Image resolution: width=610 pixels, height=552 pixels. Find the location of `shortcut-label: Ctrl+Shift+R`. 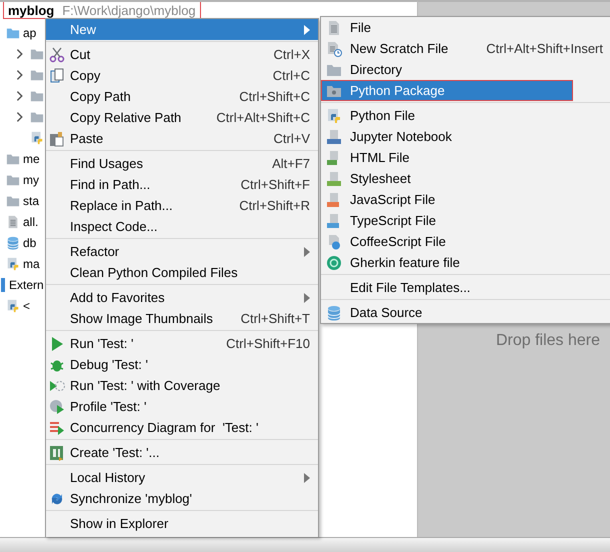

shortcut-label: Ctrl+Shift+R is located at coordinates (274, 205).